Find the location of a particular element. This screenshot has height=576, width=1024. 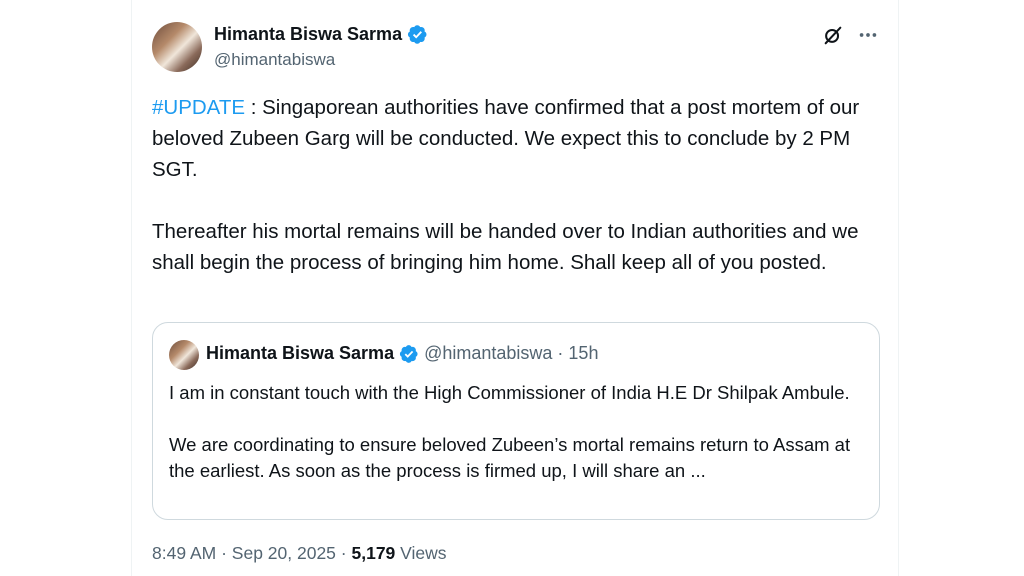

tweet-date: Sep 20, 2025 is located at coordinates (284, 553).